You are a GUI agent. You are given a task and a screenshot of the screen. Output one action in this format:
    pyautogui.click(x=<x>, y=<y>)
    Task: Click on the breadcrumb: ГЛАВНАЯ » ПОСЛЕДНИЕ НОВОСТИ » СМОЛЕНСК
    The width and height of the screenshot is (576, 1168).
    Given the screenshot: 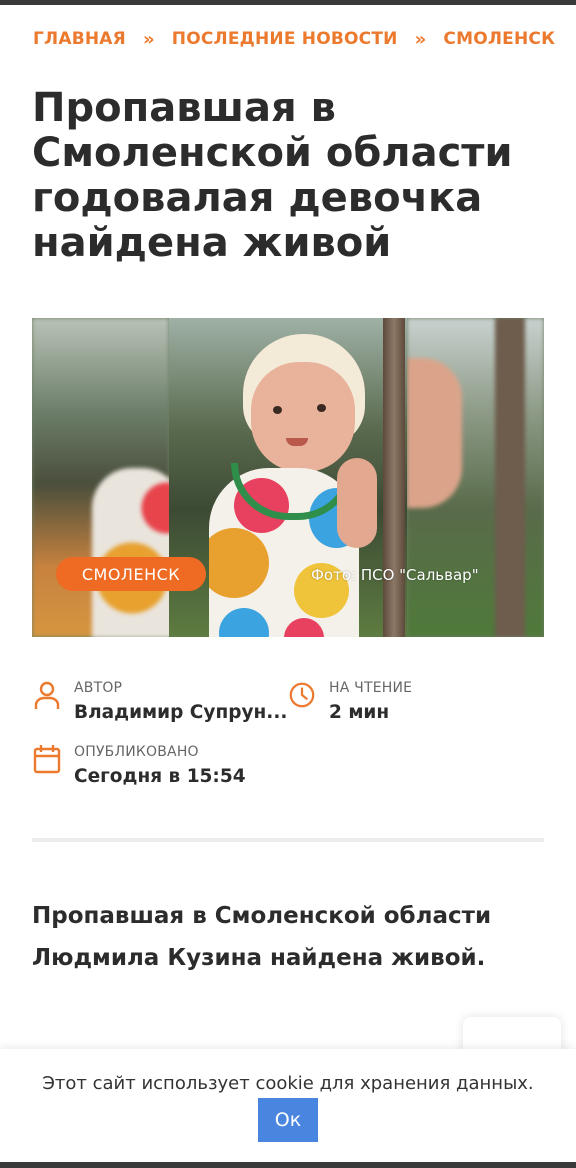 What is the action you would take?
    pyautogui.click(x=294, y=39)
    